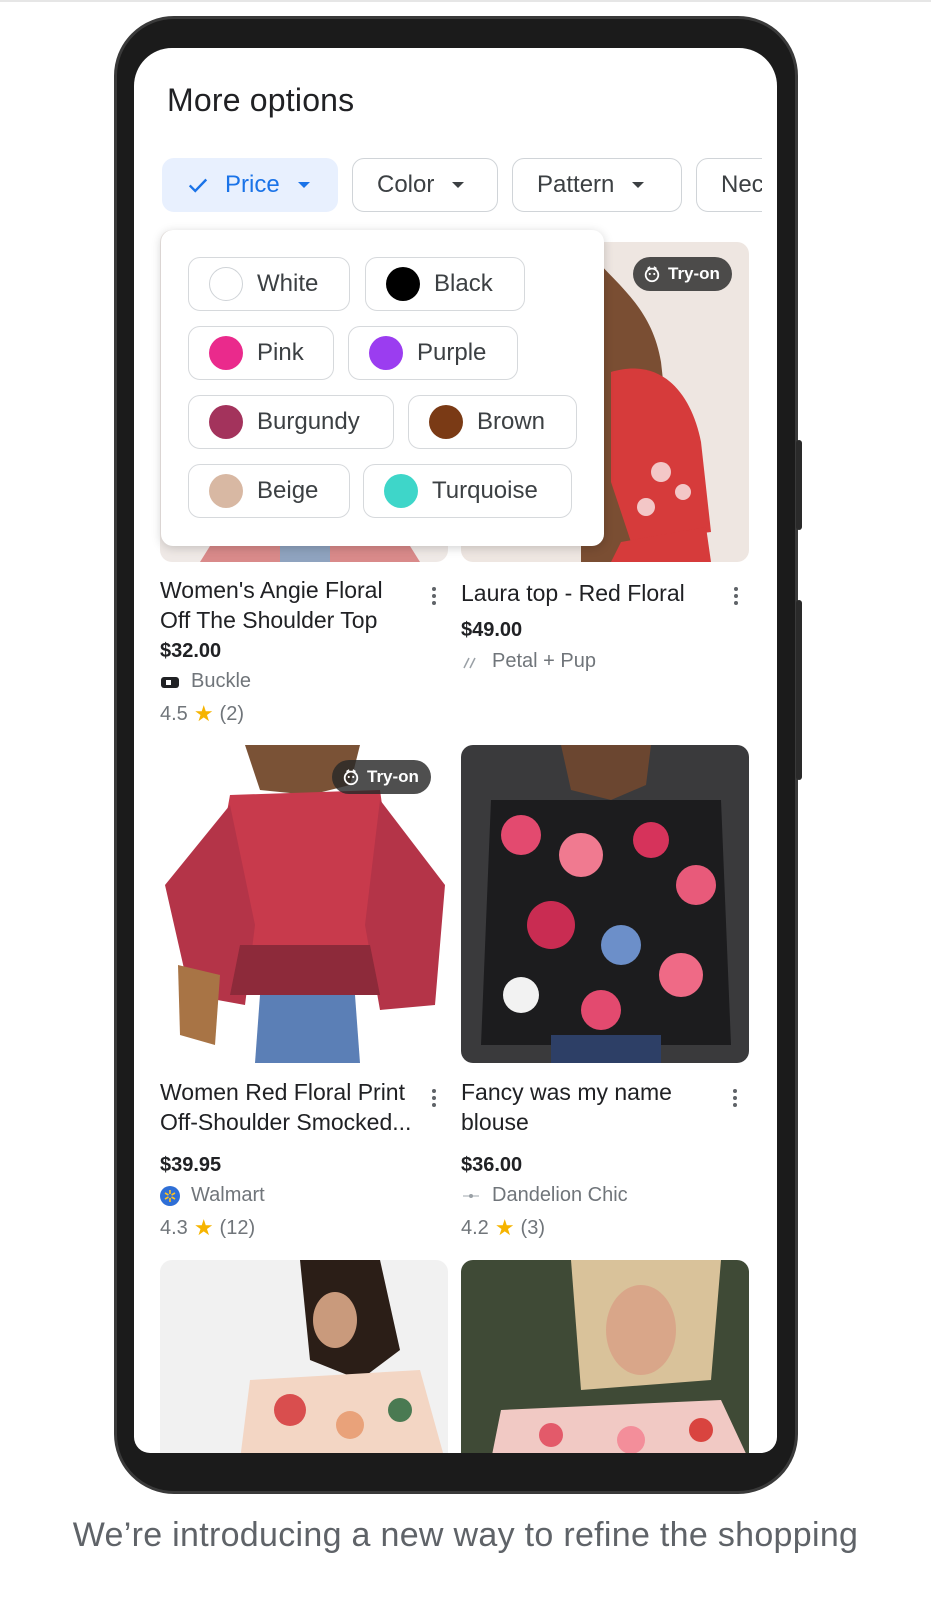 The height and width of the screenshot is (1600, 931). Describe the element at coordinates (532, 1227) in the screenshot. I see `review-count: (3)` at that location.